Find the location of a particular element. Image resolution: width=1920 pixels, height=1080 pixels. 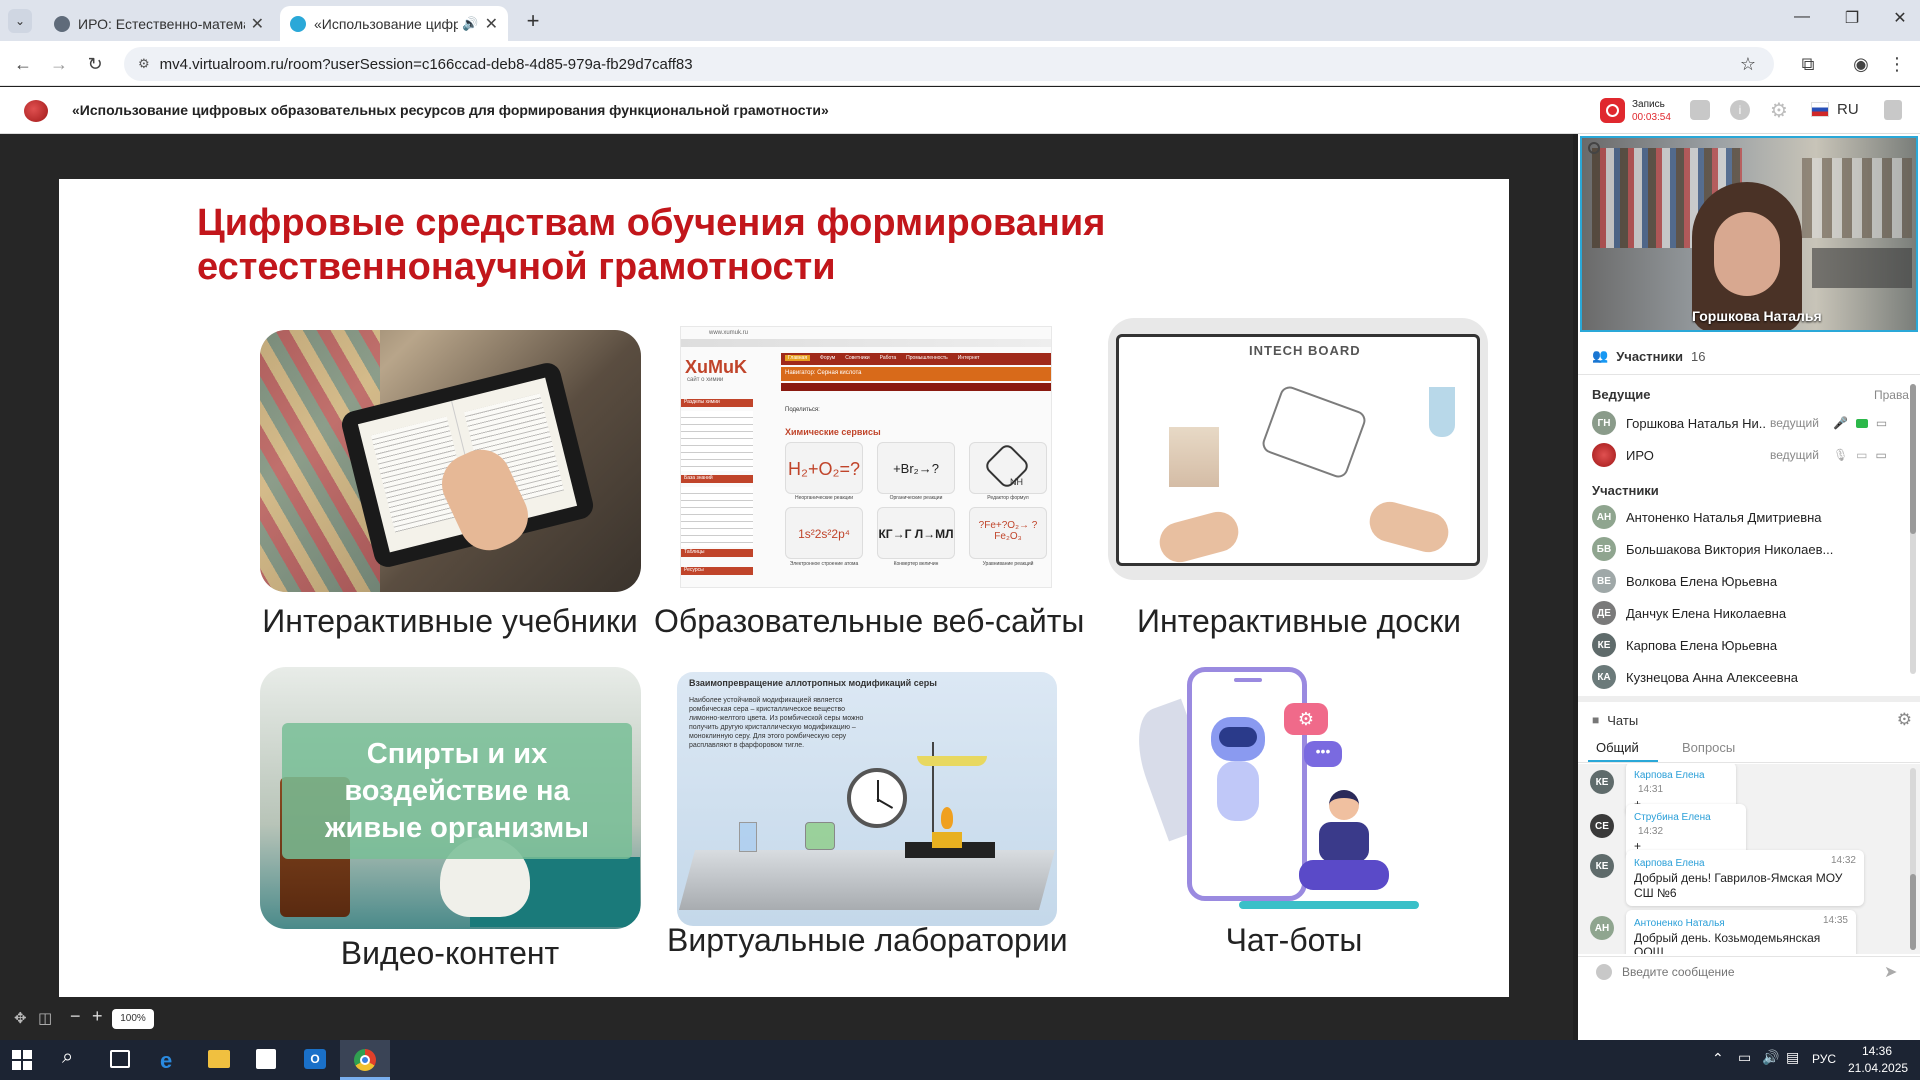

zoom-out-button: − is located at coordinates (75, 1016).